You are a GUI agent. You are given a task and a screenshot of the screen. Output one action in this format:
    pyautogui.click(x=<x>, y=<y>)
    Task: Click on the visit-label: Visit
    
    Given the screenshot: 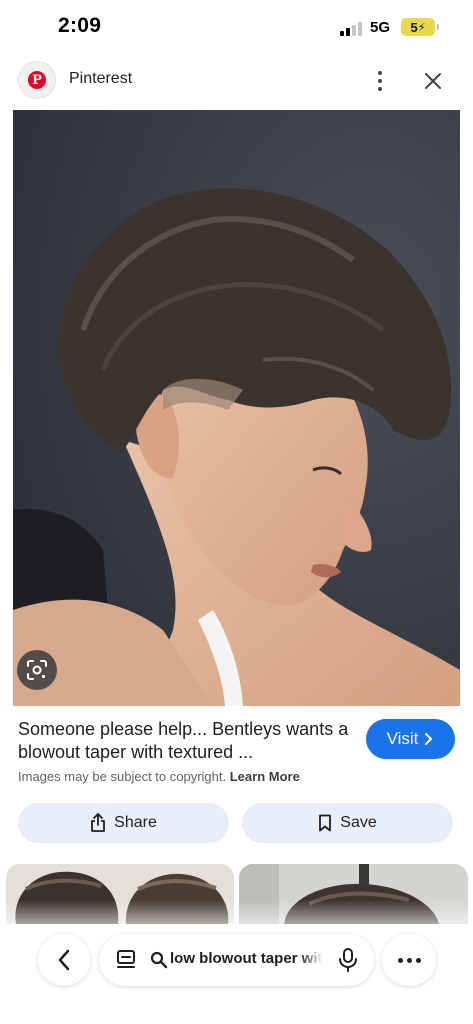 What is the action you would take?
    pyautogui.click(x=402, y=738)
    